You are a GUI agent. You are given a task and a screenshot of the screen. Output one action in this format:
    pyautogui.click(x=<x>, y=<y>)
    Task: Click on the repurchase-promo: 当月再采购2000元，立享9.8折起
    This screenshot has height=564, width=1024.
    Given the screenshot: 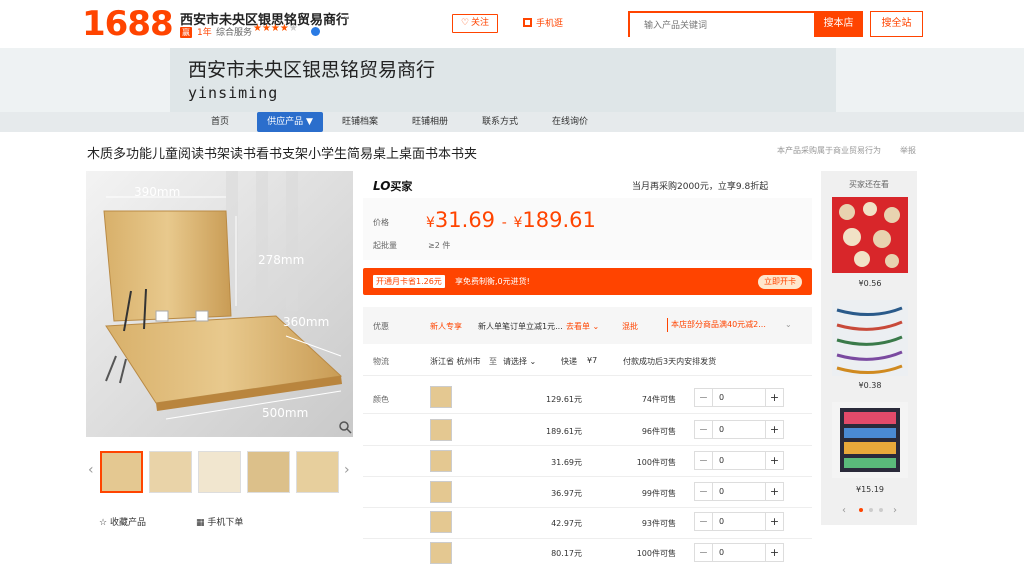 What is the action you would take?
    pyautogui.click(x=700, y=187)
    